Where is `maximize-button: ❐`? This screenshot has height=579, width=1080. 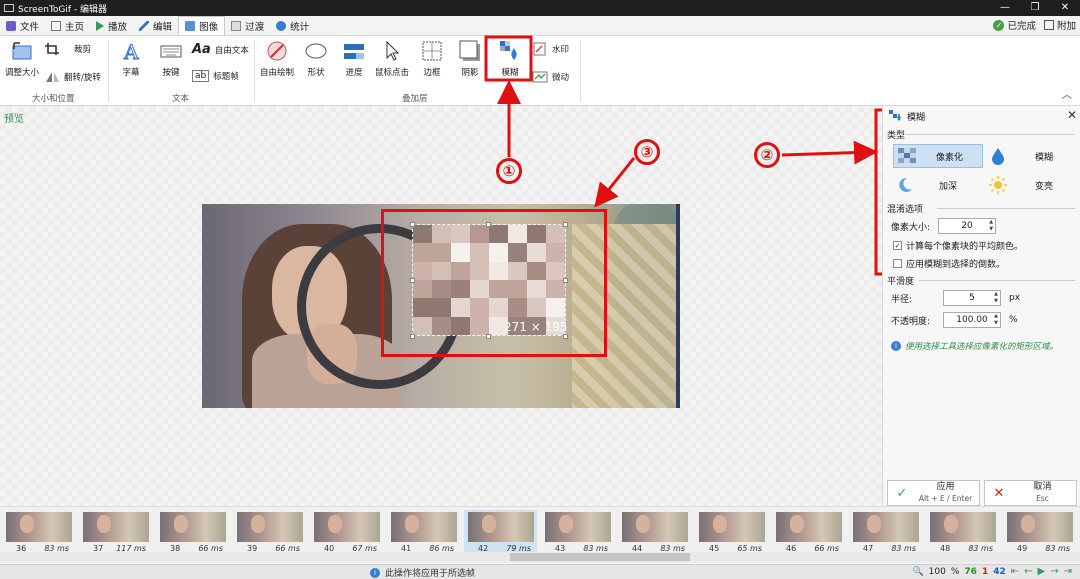
maximize-button: ❐ is located at coordinates (1035, 8).